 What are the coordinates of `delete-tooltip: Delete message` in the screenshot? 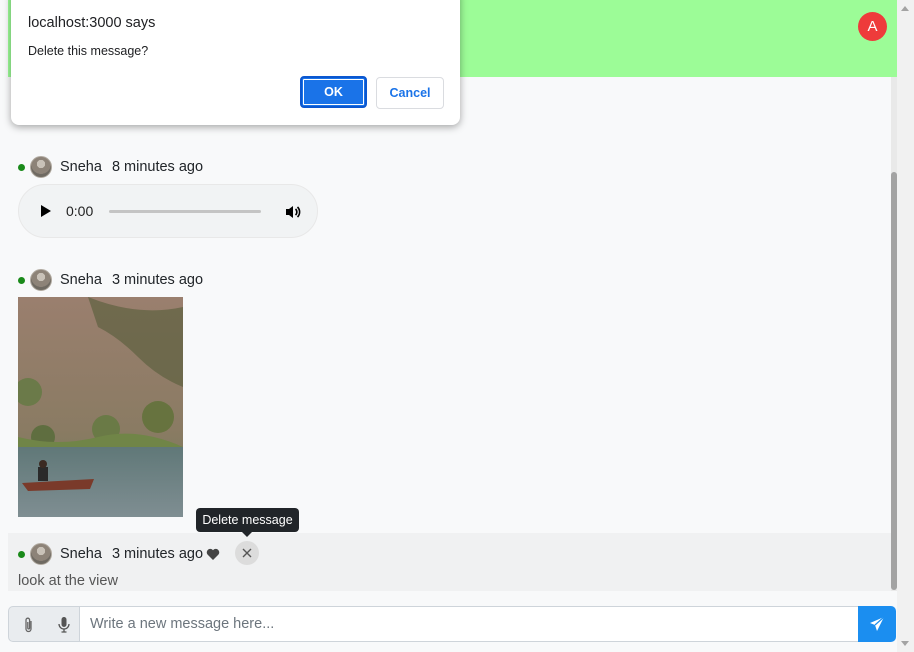 It's located at (247, 520).